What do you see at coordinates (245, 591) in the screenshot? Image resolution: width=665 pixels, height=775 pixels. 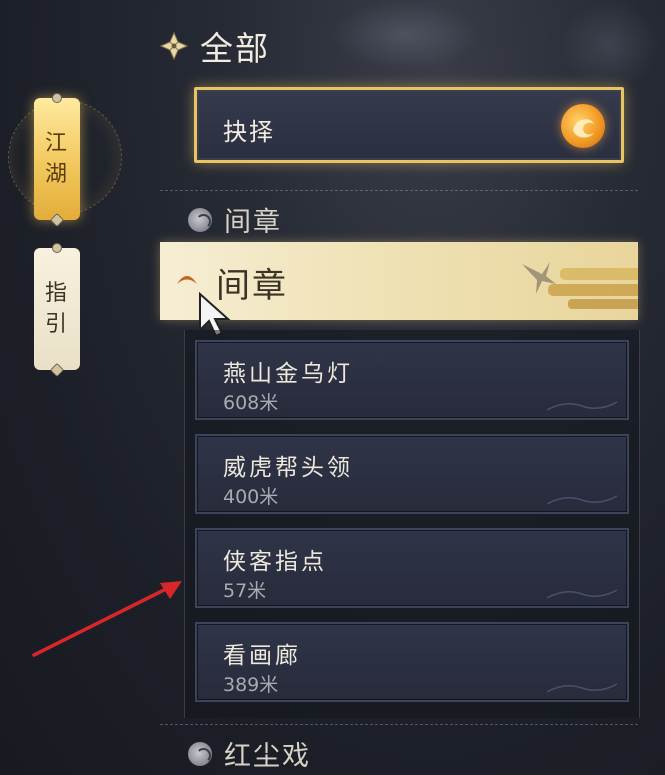 I see `quest-distance: 57米` at bounding box center [245, 591].